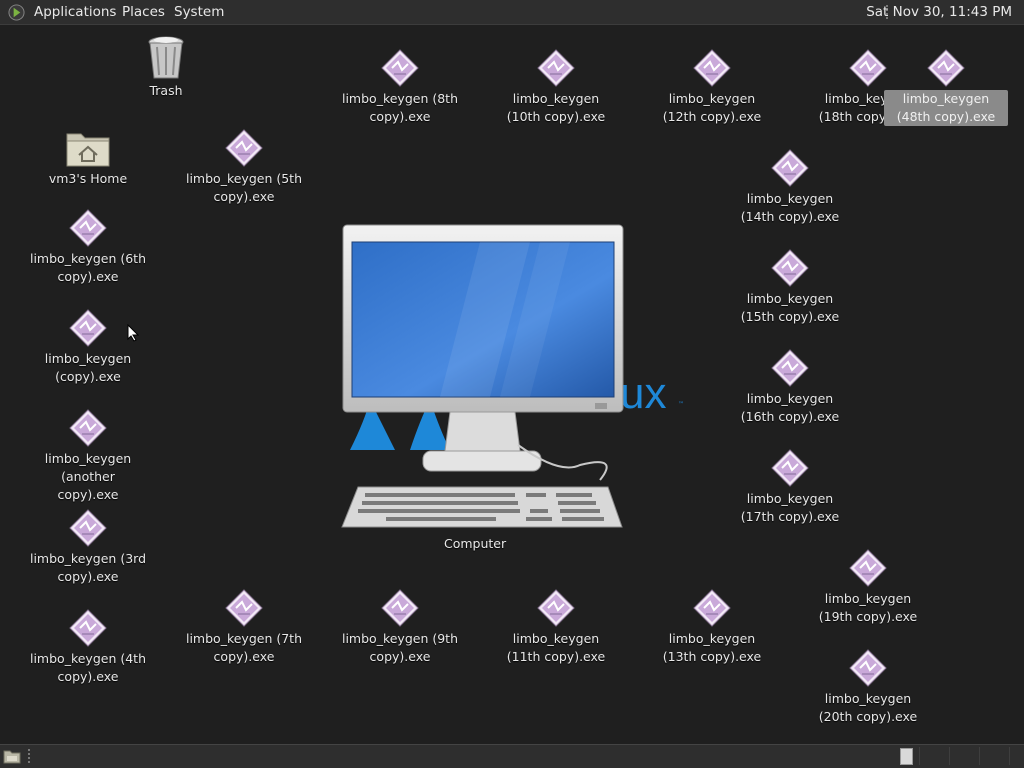  I want to click on trash-desktop-item: Trash, so click(166, 67).